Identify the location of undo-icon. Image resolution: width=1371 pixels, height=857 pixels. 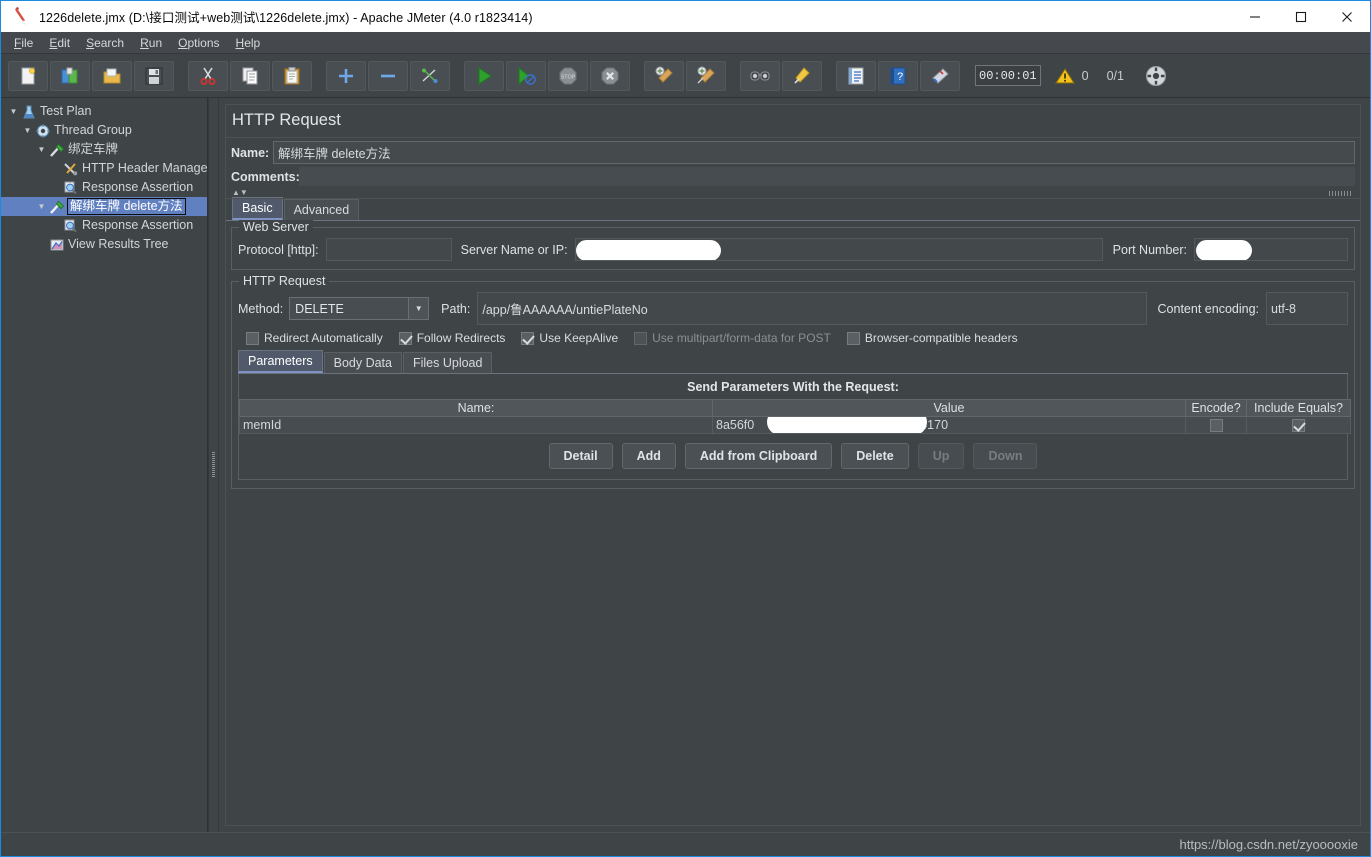
(940, 75).